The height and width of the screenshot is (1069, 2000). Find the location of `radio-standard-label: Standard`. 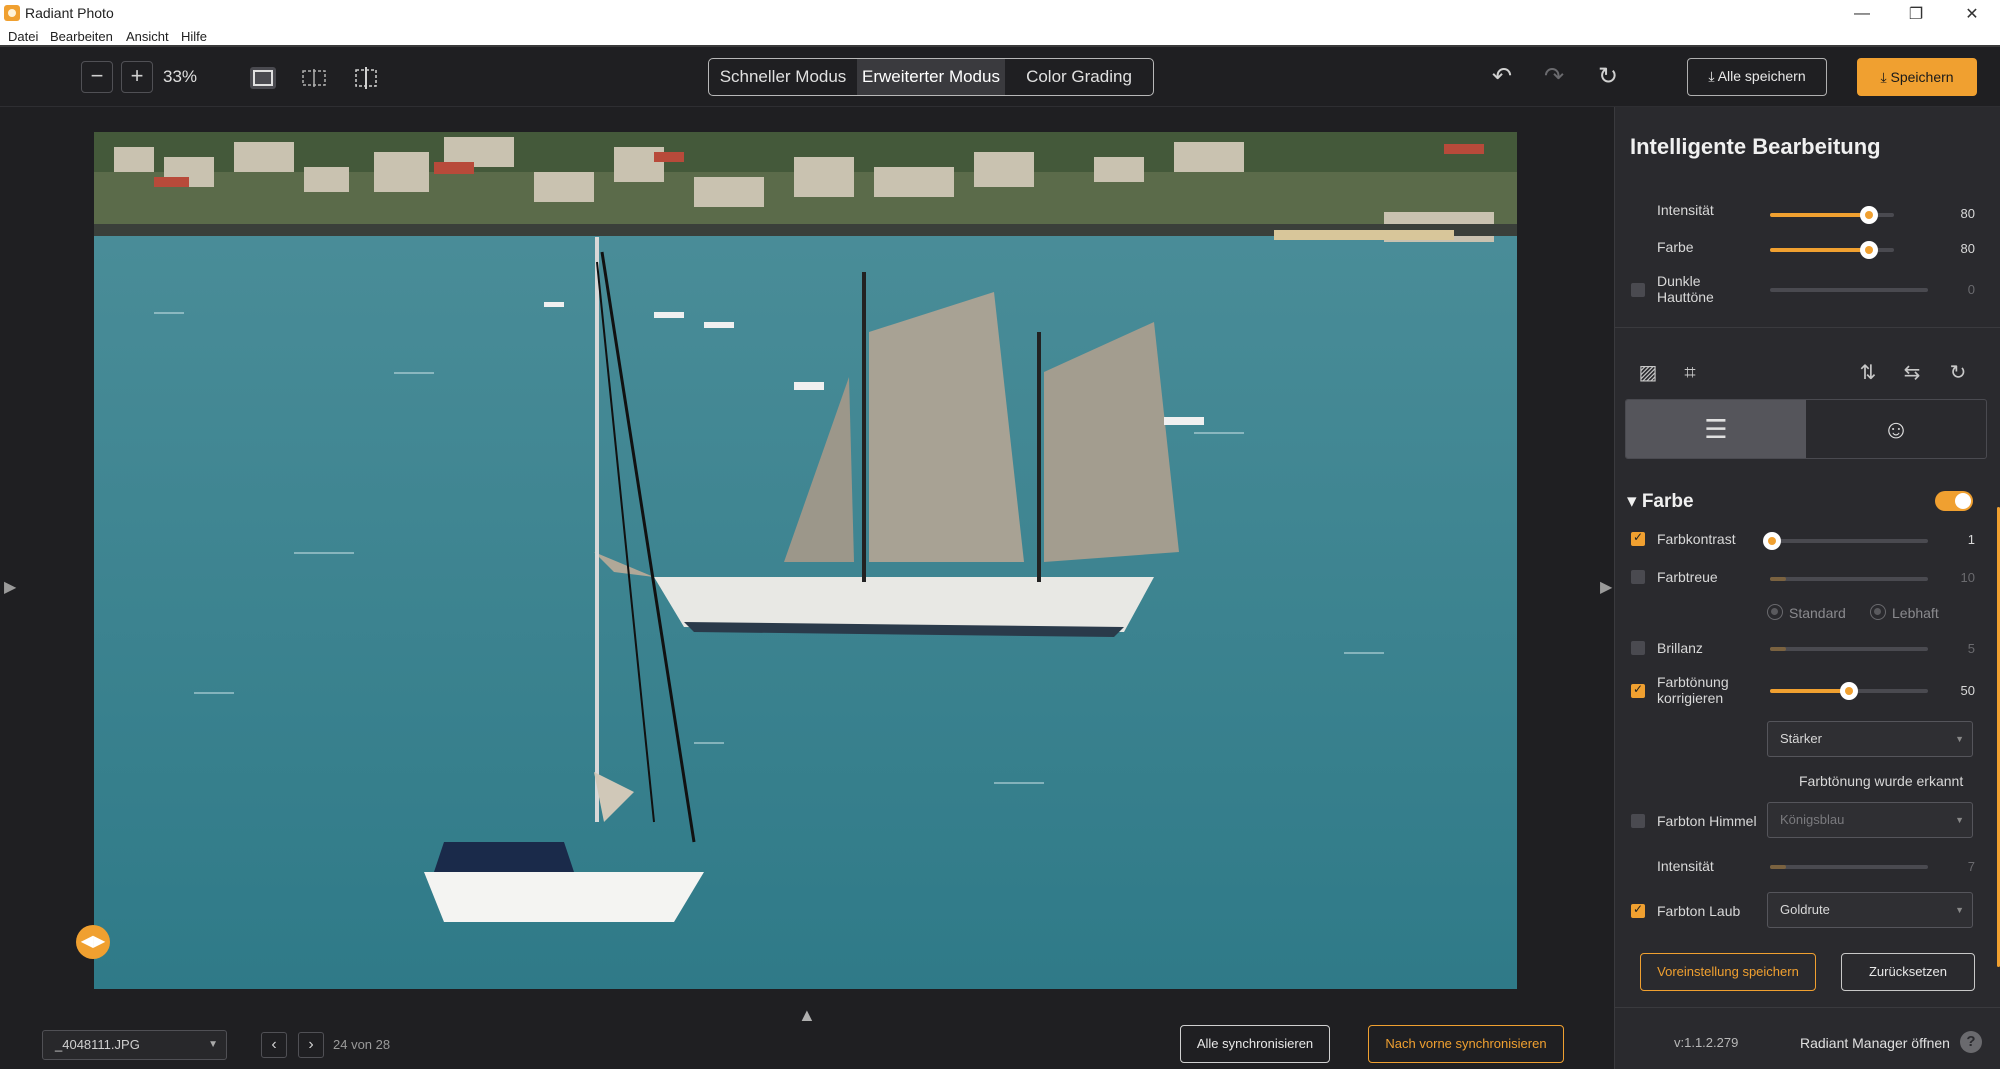

radio-standard-label: Standard is located at coordinates (1817, 613).